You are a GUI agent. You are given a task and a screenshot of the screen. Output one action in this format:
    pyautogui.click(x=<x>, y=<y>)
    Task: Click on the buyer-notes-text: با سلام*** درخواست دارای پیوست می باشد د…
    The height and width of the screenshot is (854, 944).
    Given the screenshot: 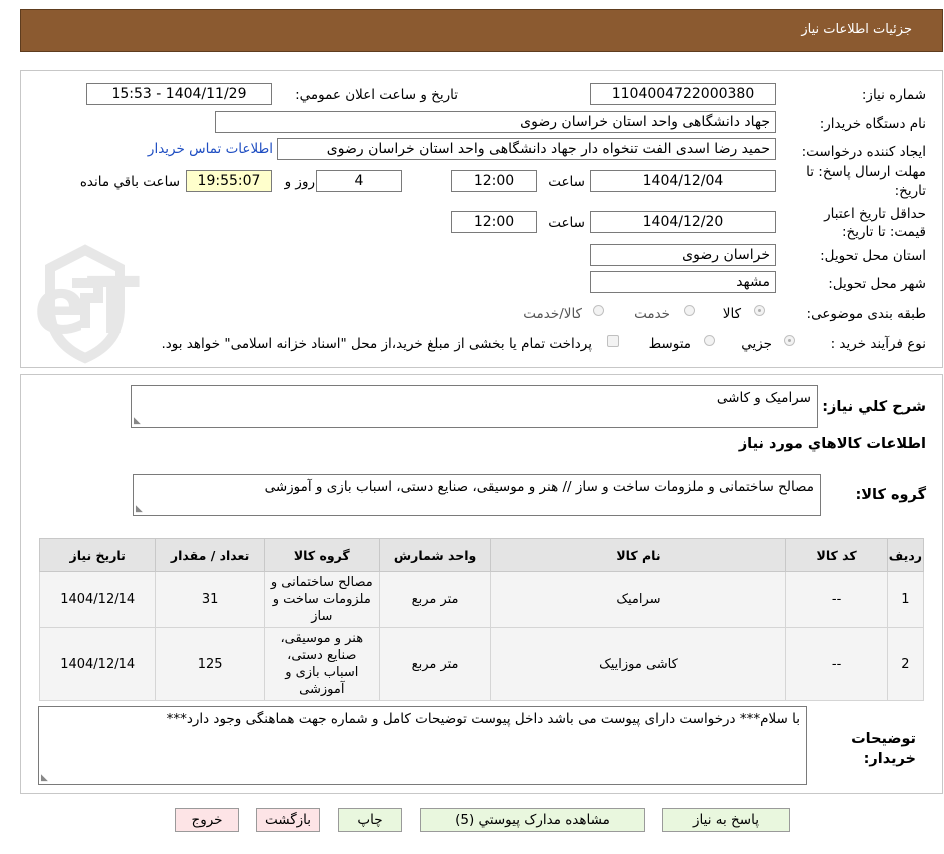 What is the action you would take?
    pyautogui.click(x=483, y=719)
    